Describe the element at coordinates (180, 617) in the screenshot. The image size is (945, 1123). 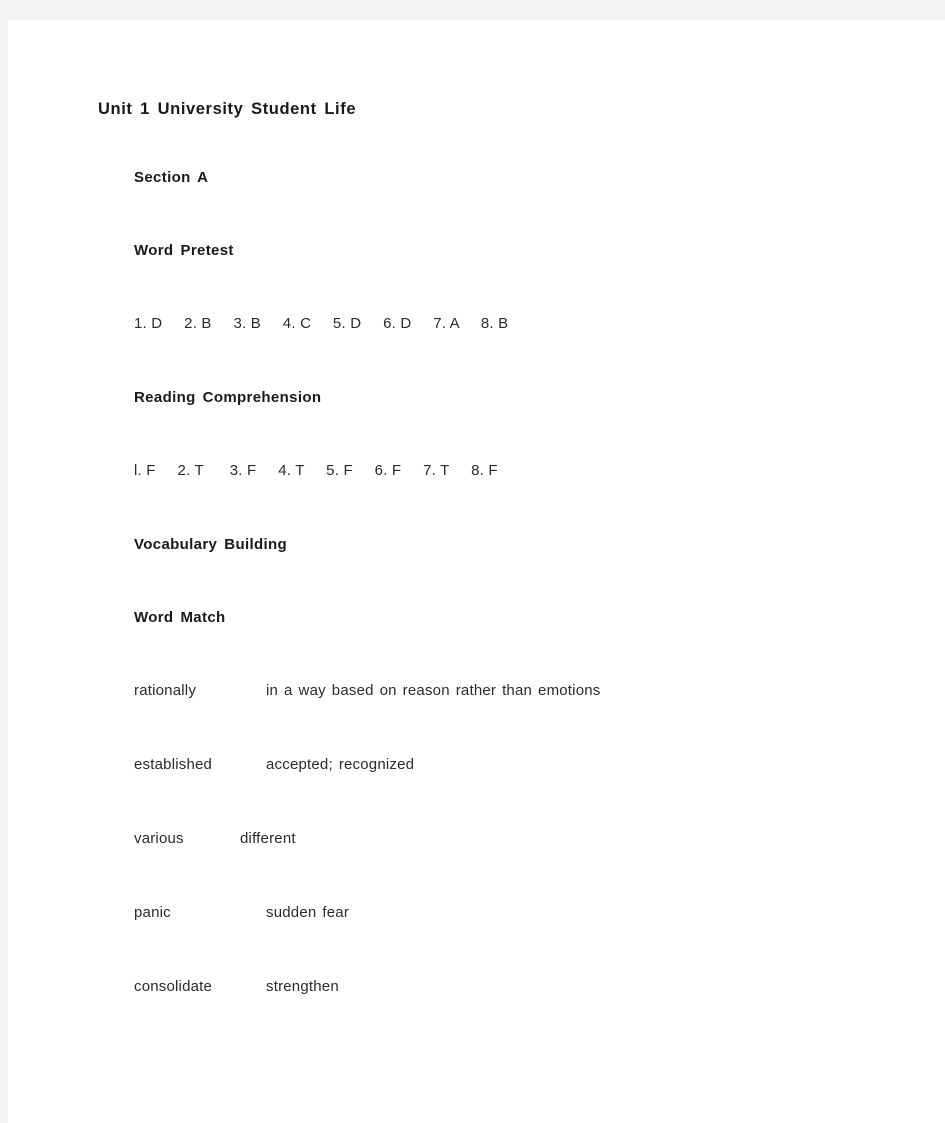
I see `word-match-heading: Word Match` at that location.